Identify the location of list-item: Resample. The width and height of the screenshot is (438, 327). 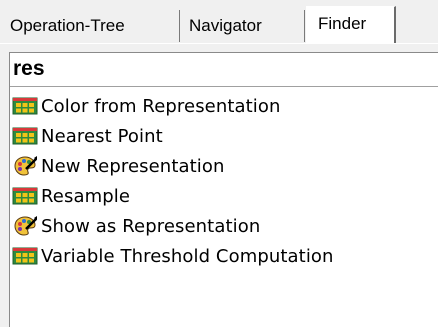
(224, 196).